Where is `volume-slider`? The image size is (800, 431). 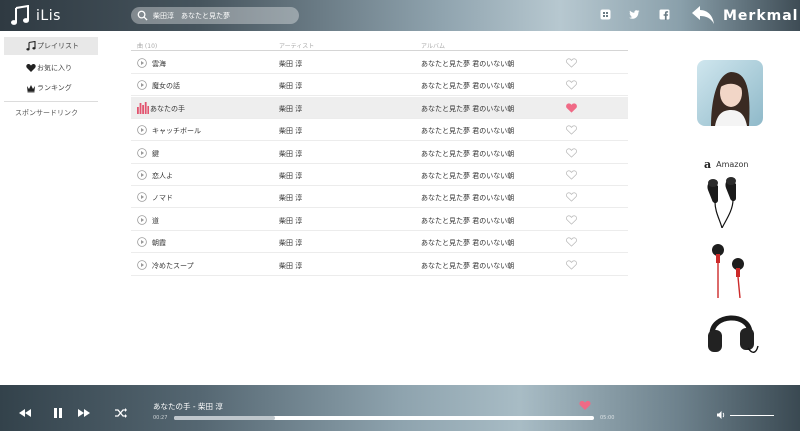 volume-slider is located at coordinates (752, 415).